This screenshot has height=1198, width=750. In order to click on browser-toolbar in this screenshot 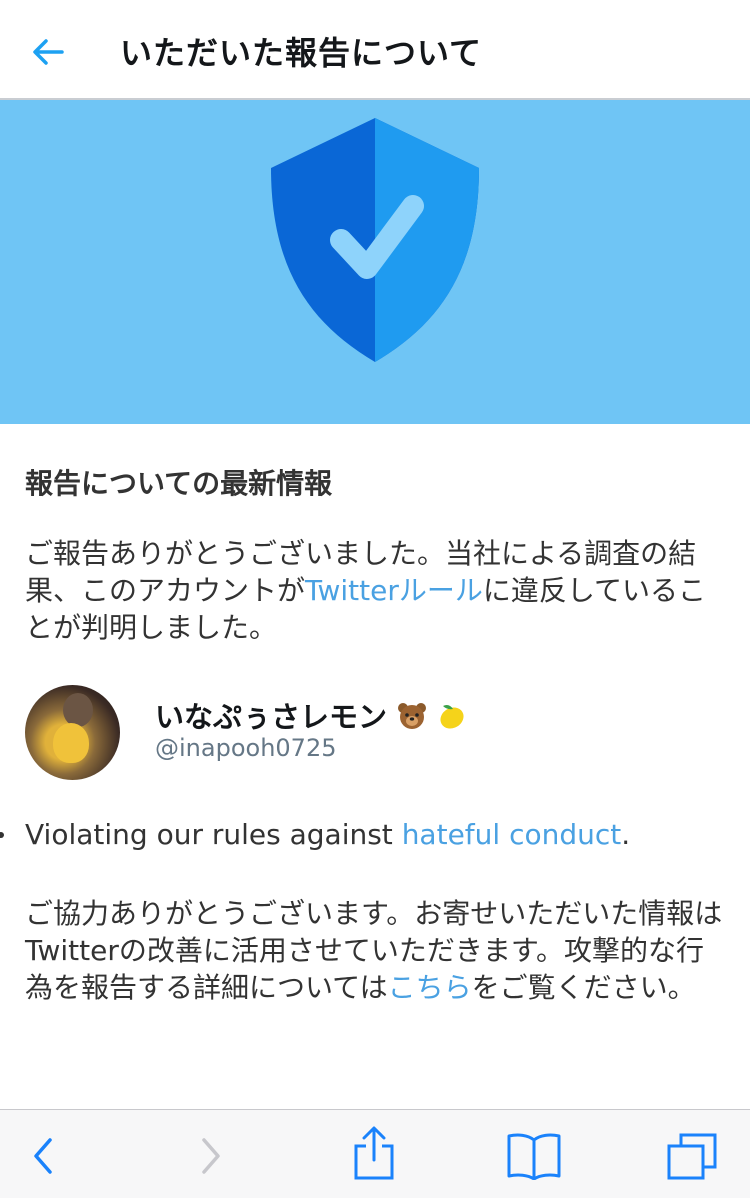, I will do `click(375, 1153)`.